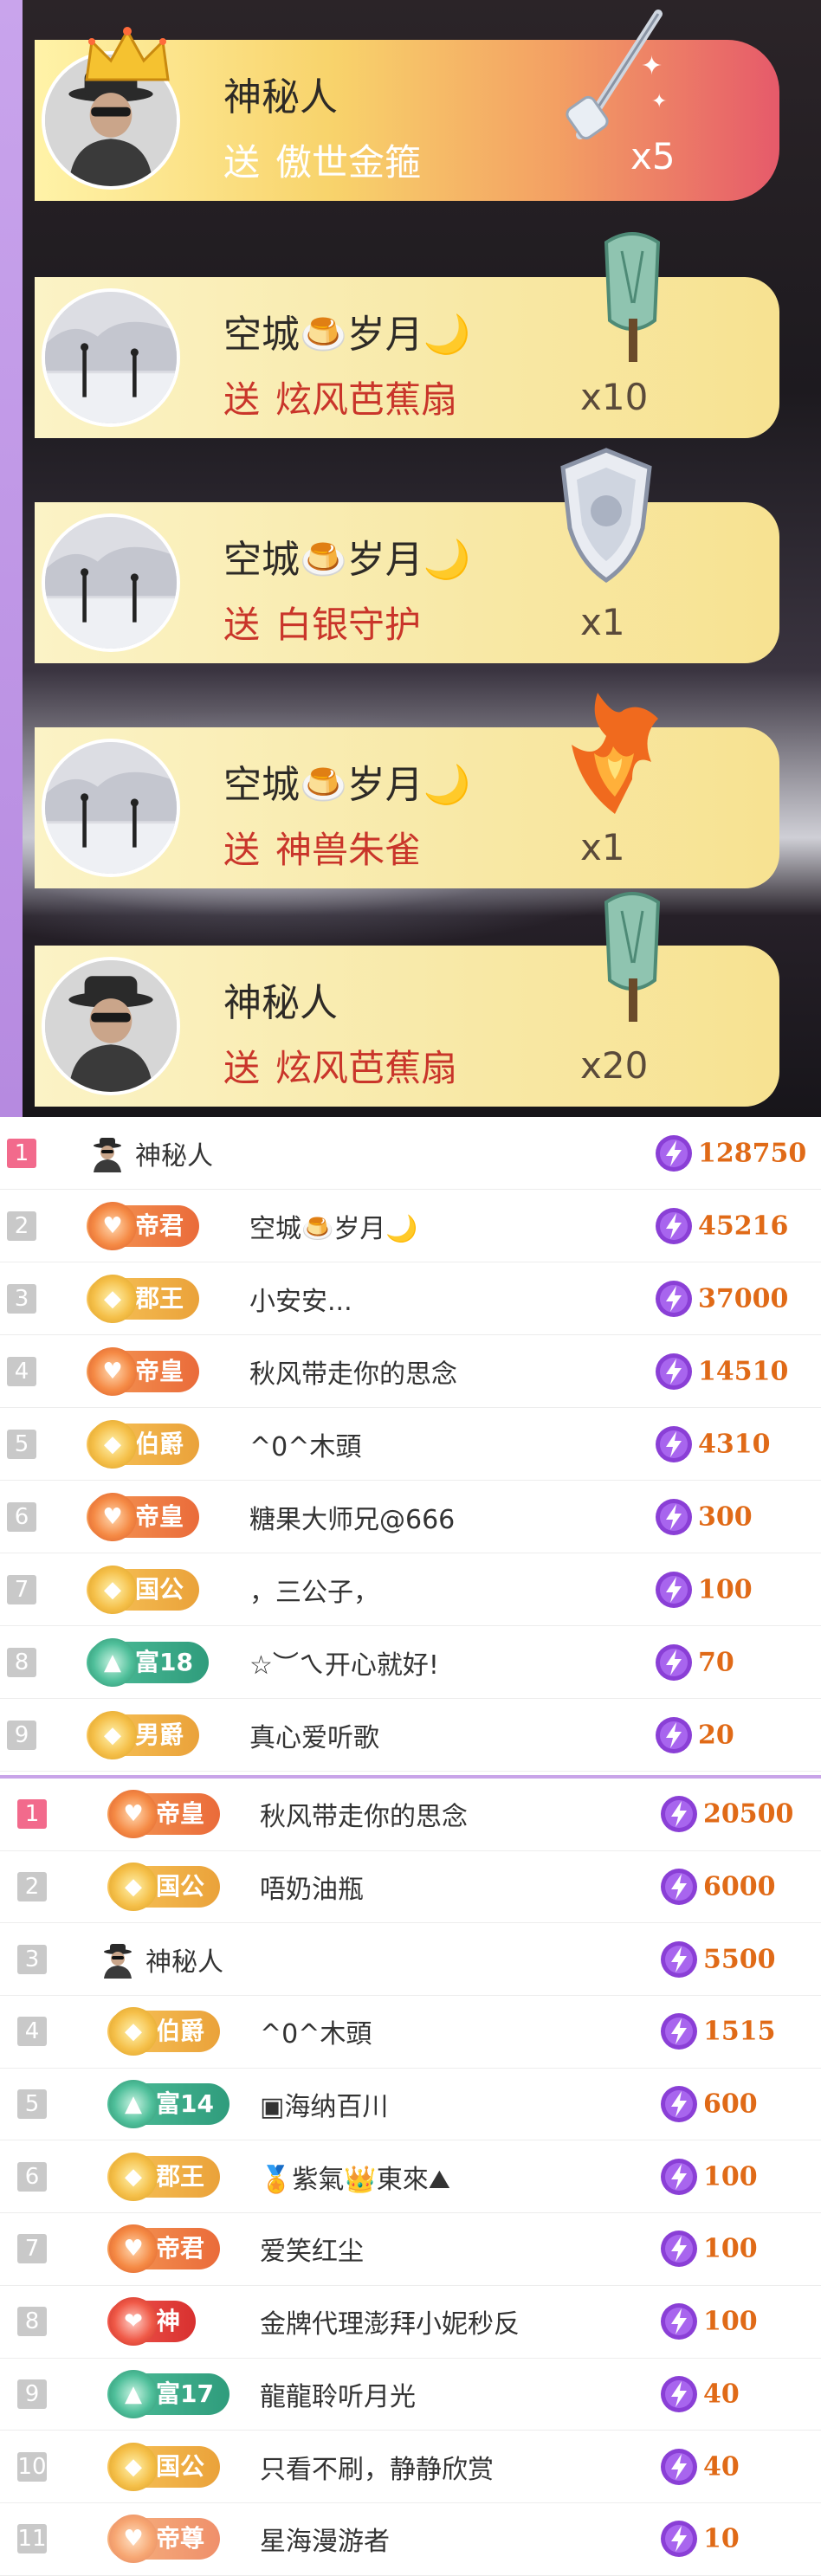 This screenshot has width=821, height=2576. Describe the element at coordinates (22, 1589) in the screenshot. I see `rank-number: 7` at that location.